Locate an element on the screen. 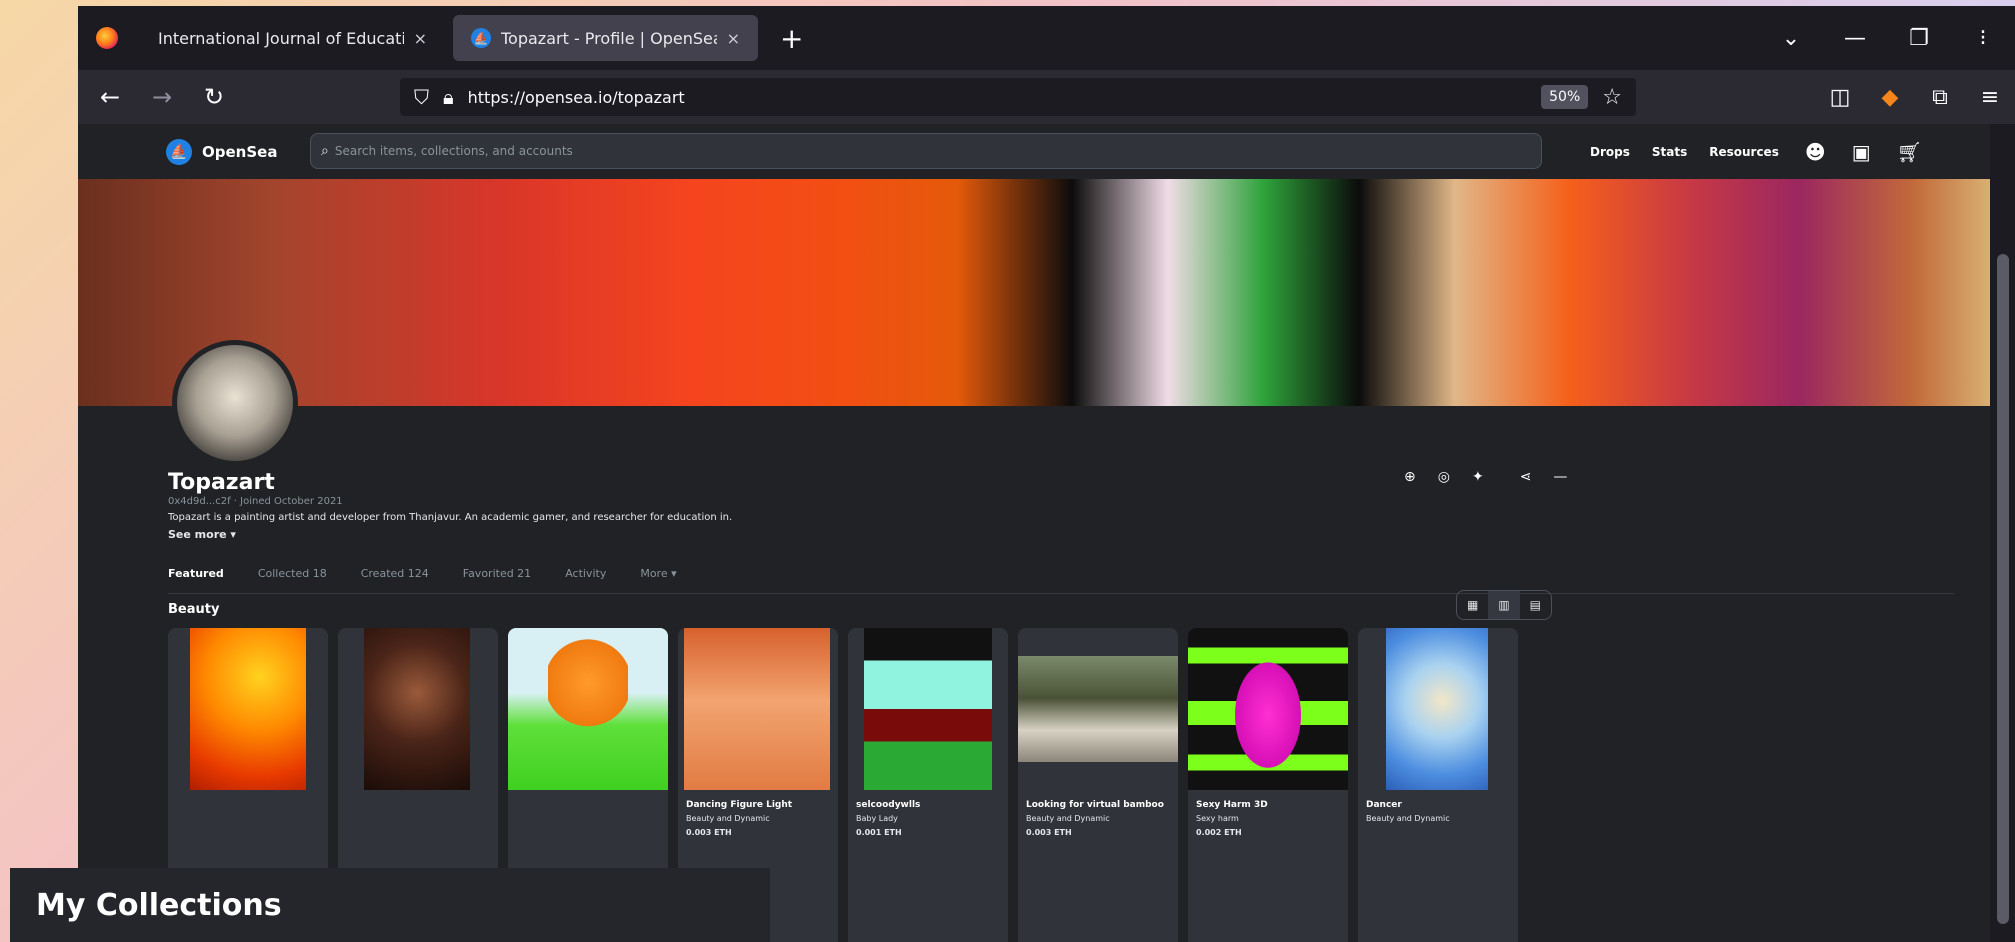  nft-card: selcoodywlls Baby Lady 0.001 ETH is located at coordinates (928, 785).